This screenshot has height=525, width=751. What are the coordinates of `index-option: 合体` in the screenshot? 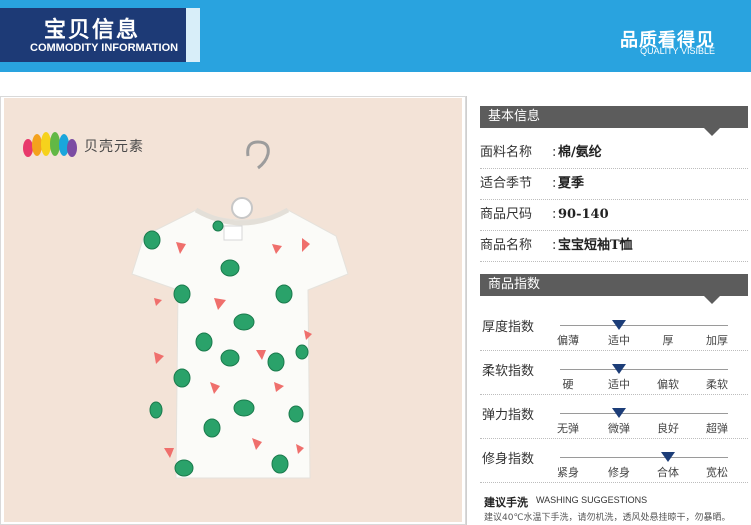 It's located at (668, 472).